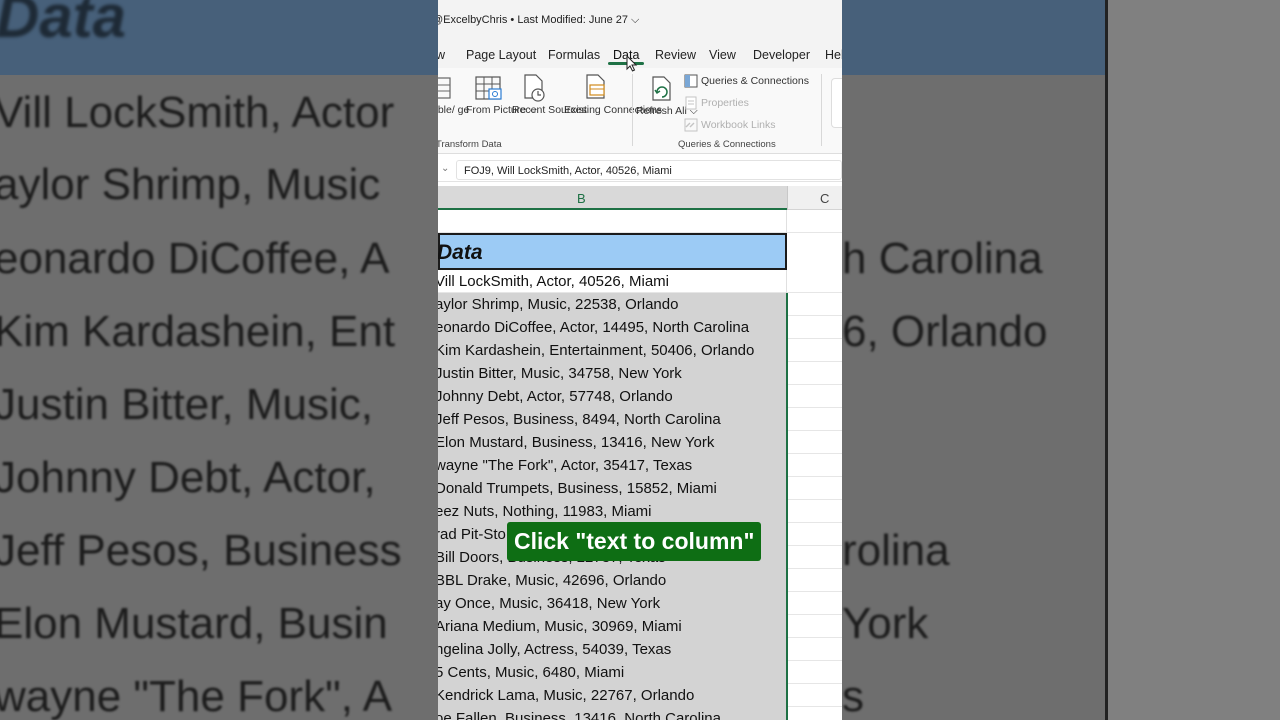 The width and height of the screenshot is (1280, 720). Describe the element at coordinates (558, 304) in the screenshot. I see `cell-text: aylor Shrimp, Music, 22538, Orlando` at that location.